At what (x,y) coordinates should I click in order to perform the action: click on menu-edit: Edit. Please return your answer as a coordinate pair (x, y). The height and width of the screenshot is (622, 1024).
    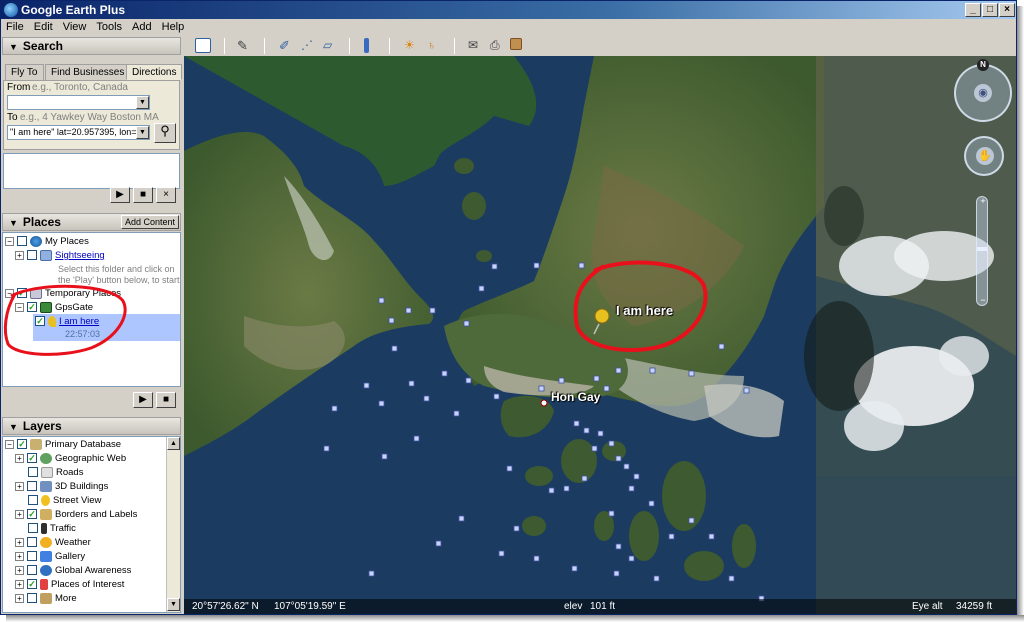
    Looking at the image, I should click on (43, 27).